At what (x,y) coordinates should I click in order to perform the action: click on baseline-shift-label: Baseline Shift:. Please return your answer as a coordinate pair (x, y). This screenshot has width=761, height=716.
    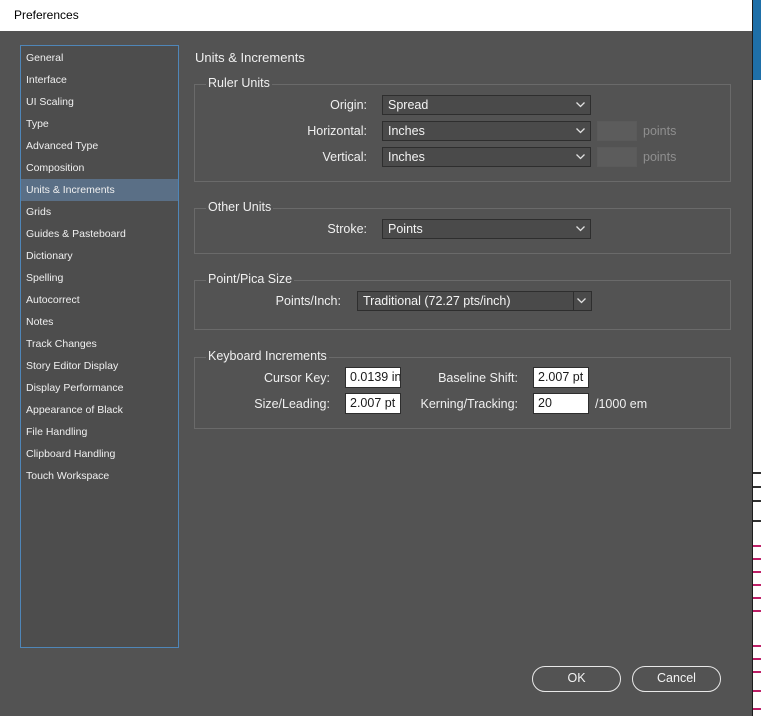
    Looking at the image, I should click on (478, 378).